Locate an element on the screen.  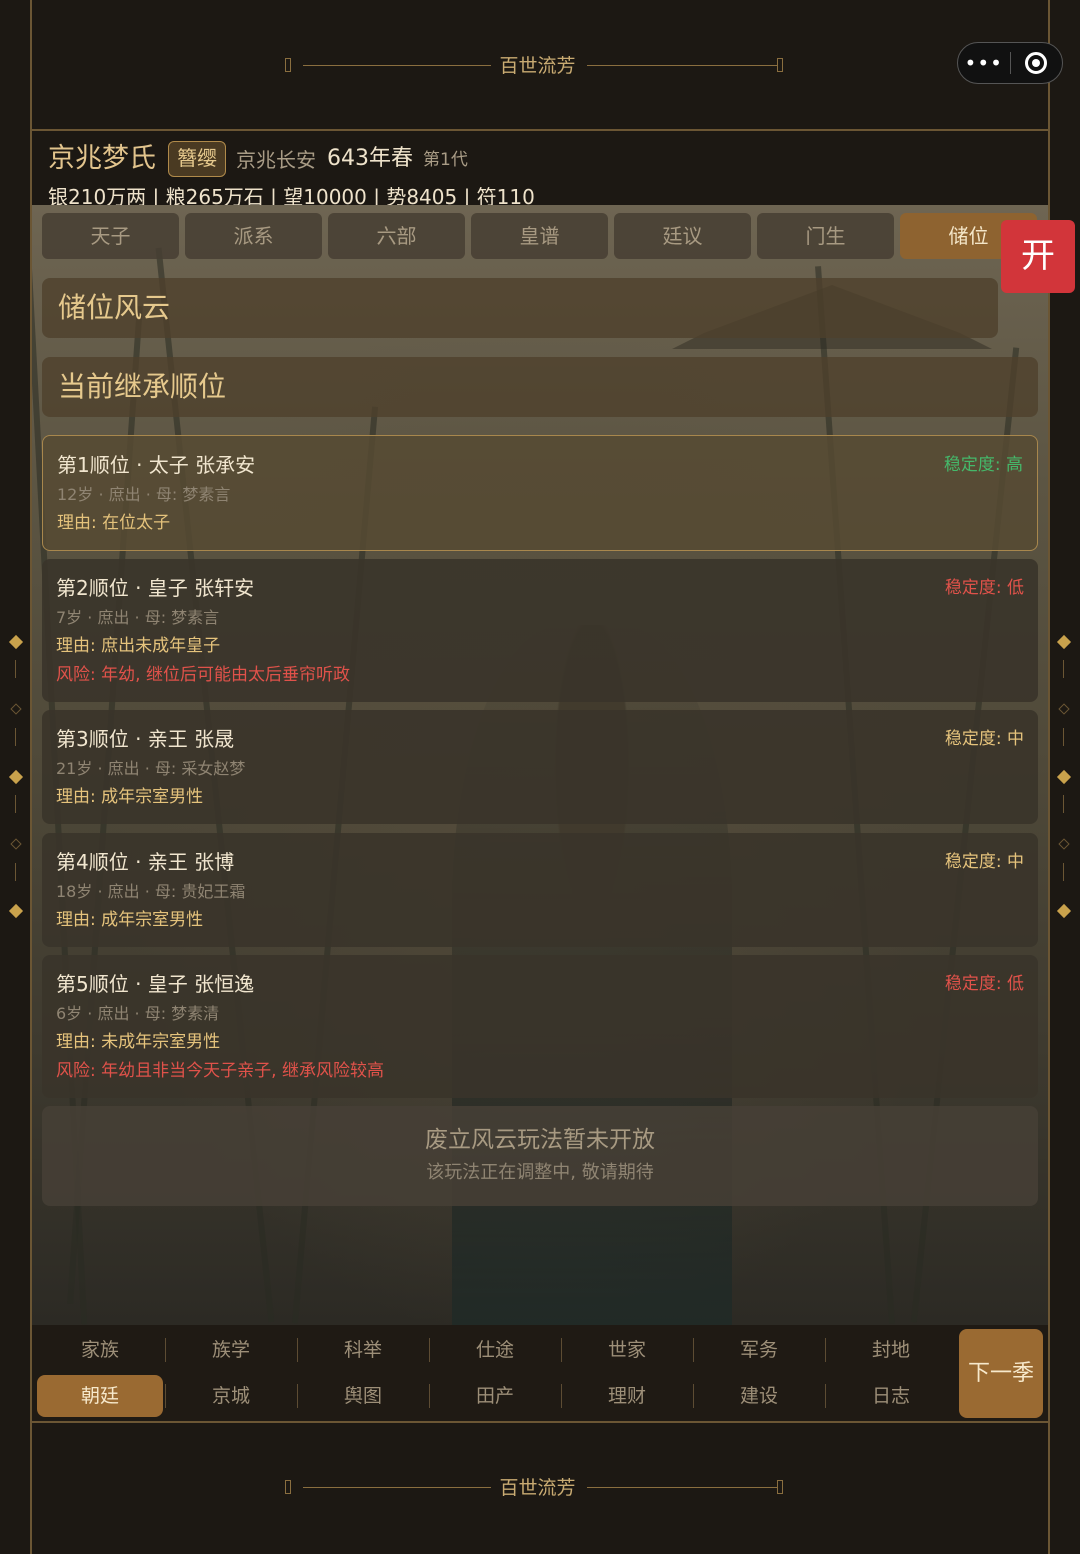
nav-divider is located at coordinates (540, 1422).